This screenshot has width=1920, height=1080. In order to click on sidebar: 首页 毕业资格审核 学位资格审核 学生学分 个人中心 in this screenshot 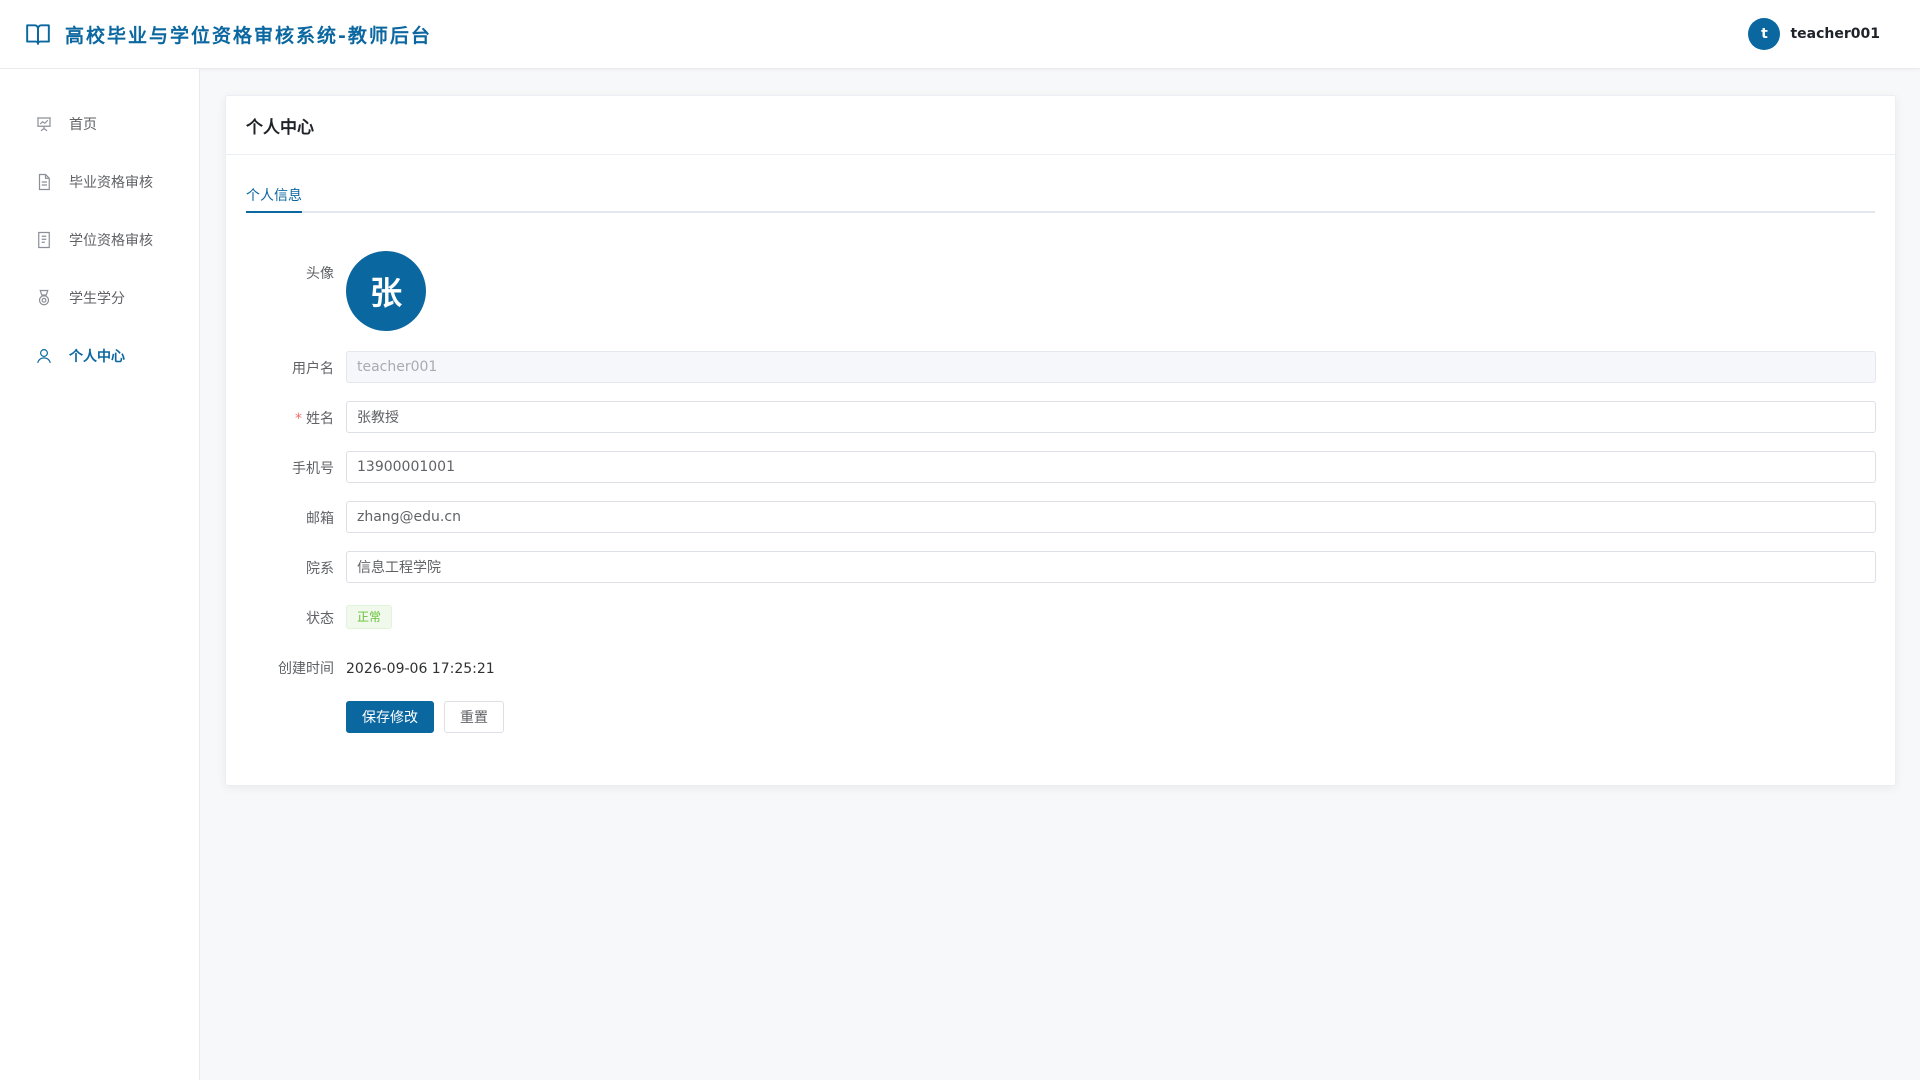, I will do `click(100, 574)`.